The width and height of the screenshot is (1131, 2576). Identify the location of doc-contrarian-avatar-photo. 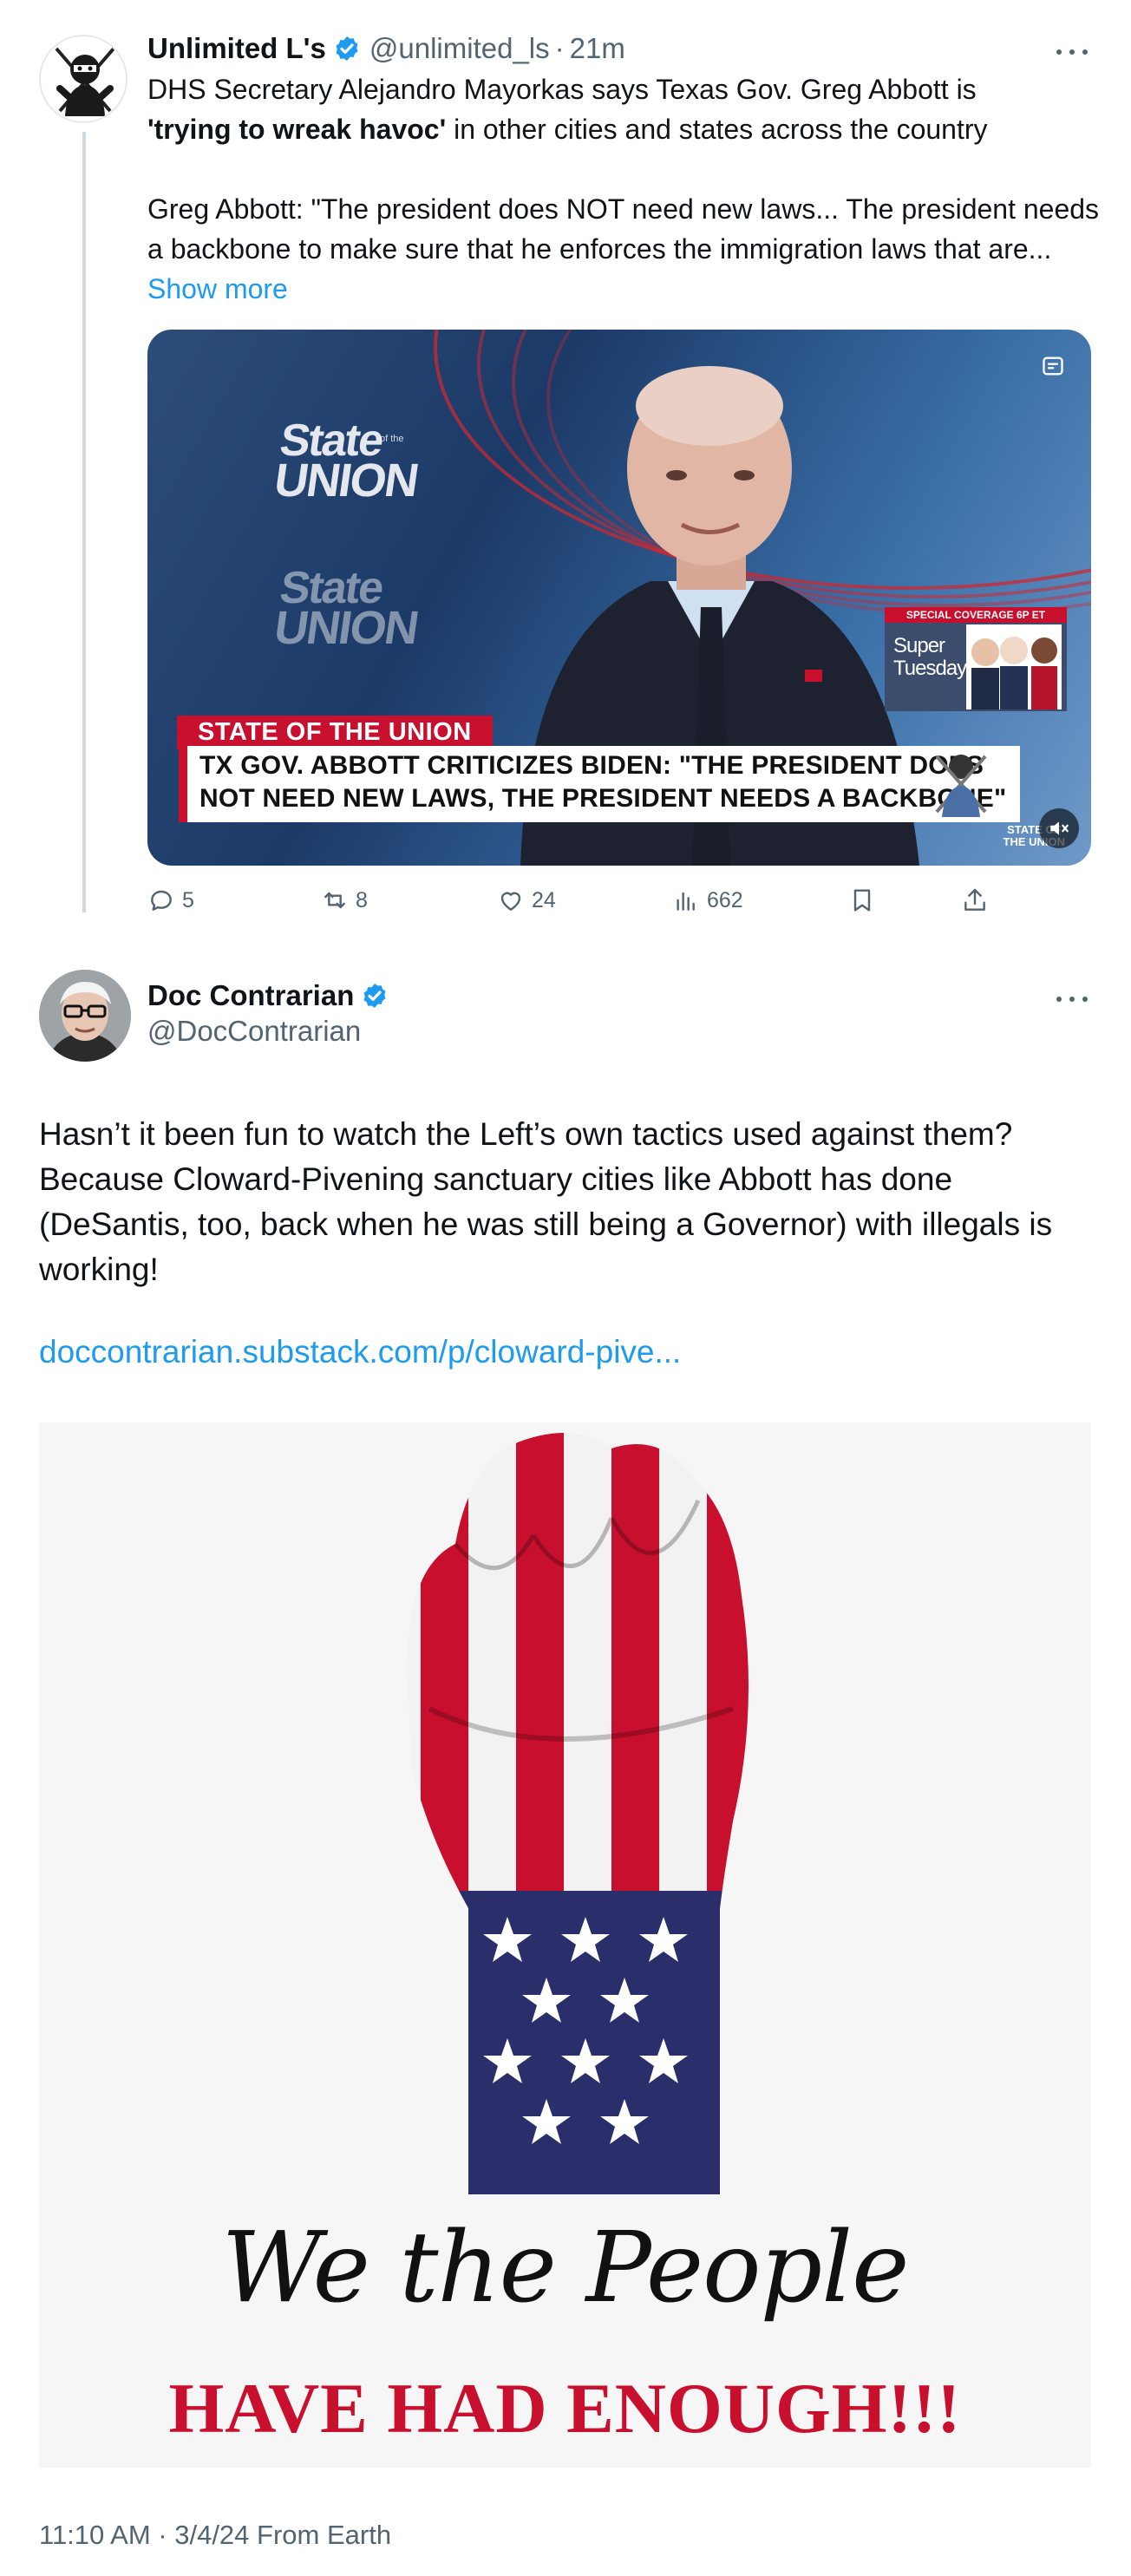
(85, 1016).